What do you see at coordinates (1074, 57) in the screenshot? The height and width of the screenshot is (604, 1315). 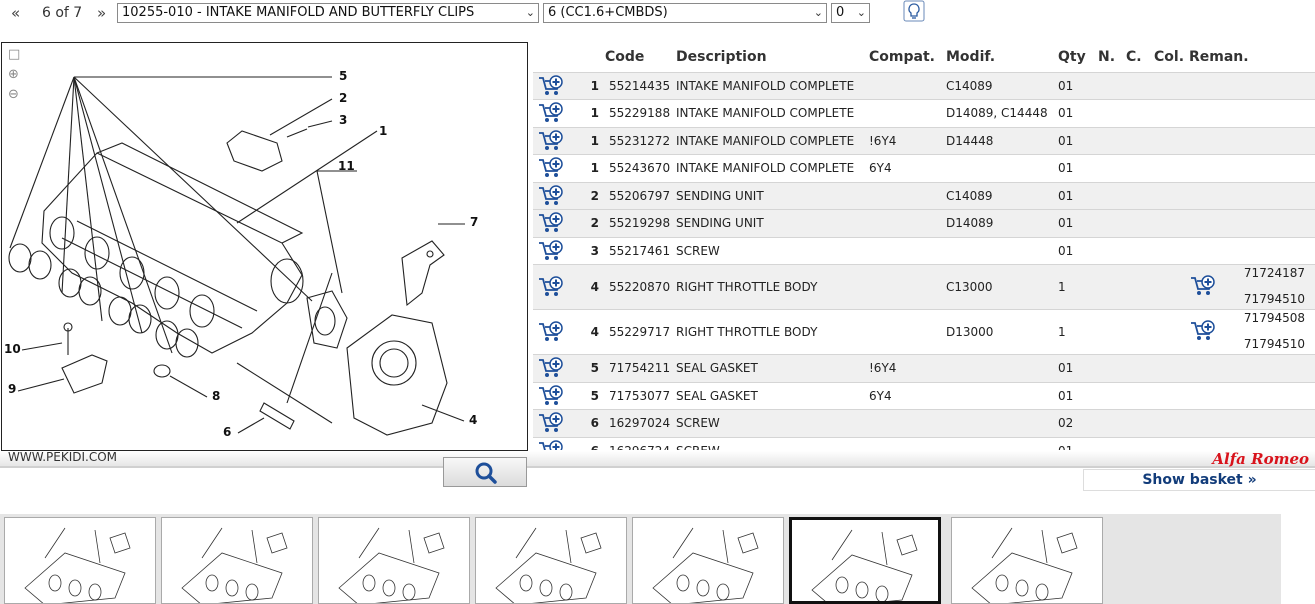 I see `column-header-qty: Qty` at bounding box center [1074, 57].